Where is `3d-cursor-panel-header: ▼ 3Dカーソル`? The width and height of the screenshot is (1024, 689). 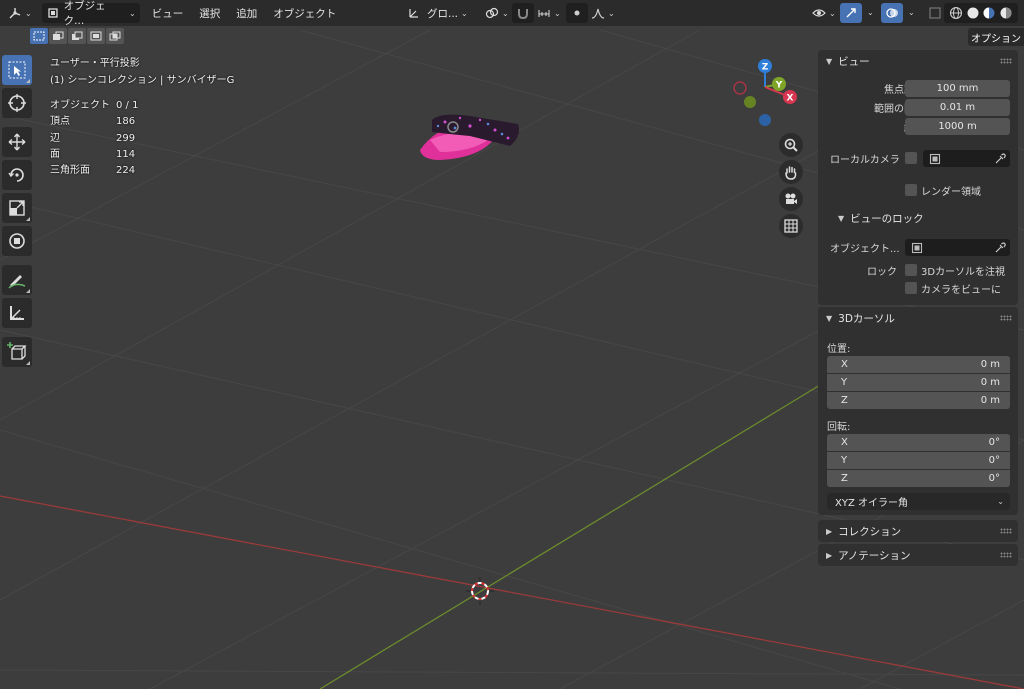
3d-cursor-panel-header: ▼ 3Dカーソル is located at coordinates (918, 318).